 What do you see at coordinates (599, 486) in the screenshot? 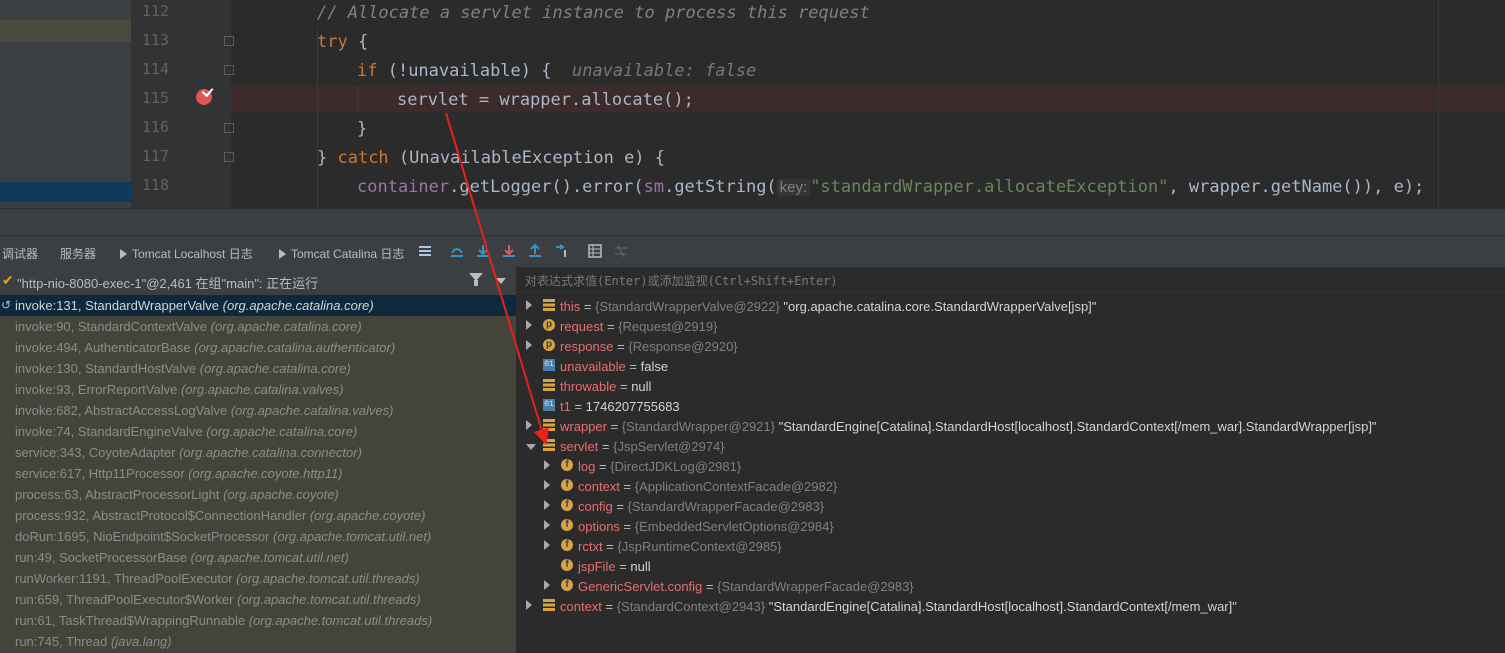
I see `variable-name: context` at bounding box center [599, 486].